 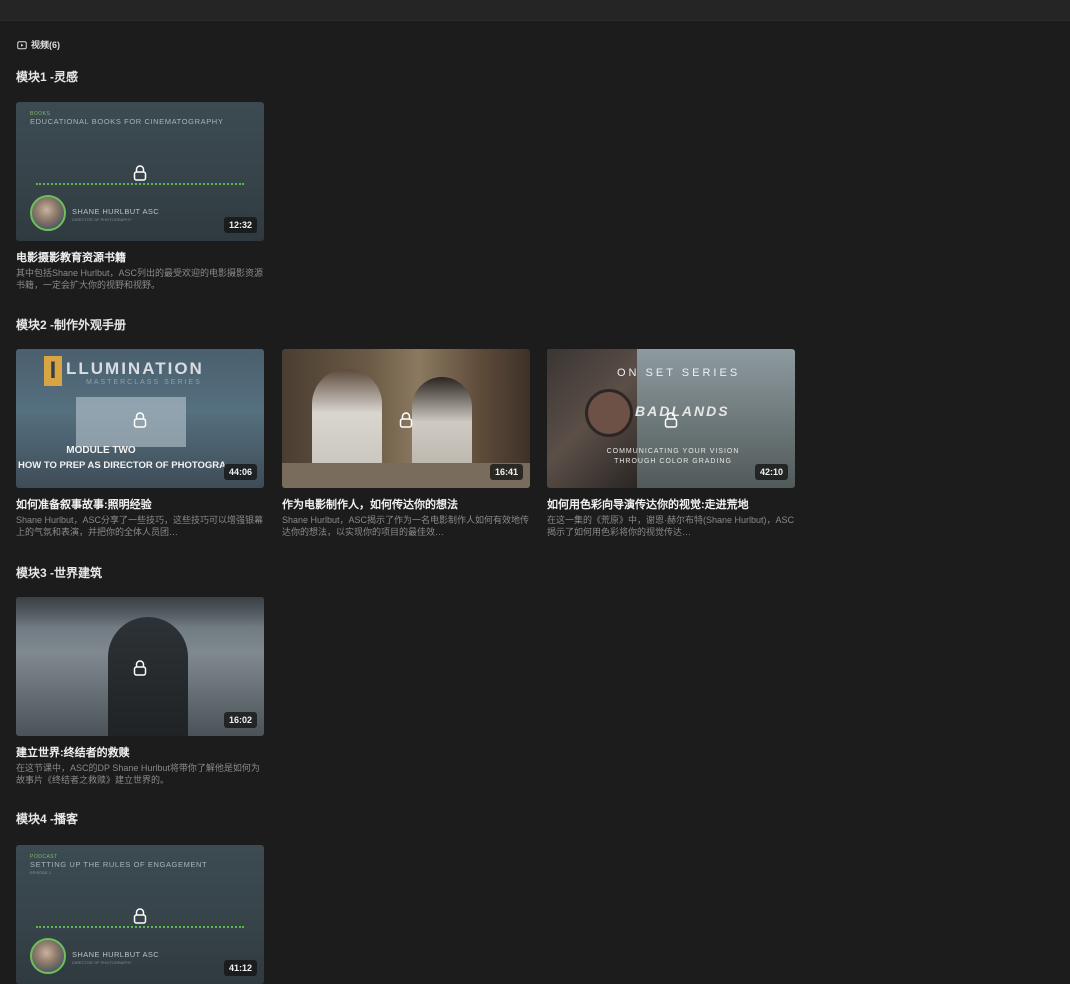 I want to click on duration-badge: 44:06, so click(x=240, y=472).